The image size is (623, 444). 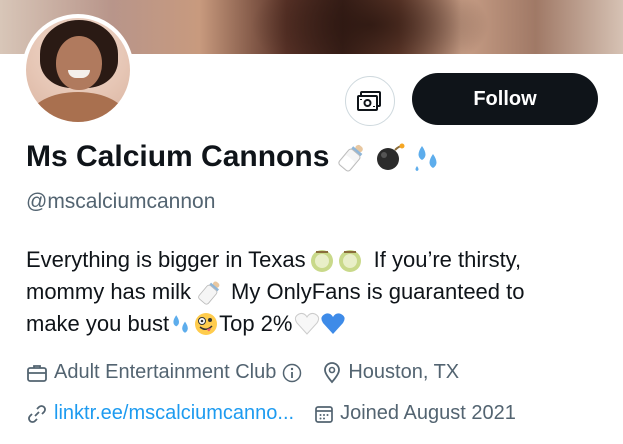 I want to click on location-label: Houston, TX, so click(x=404, y=372).